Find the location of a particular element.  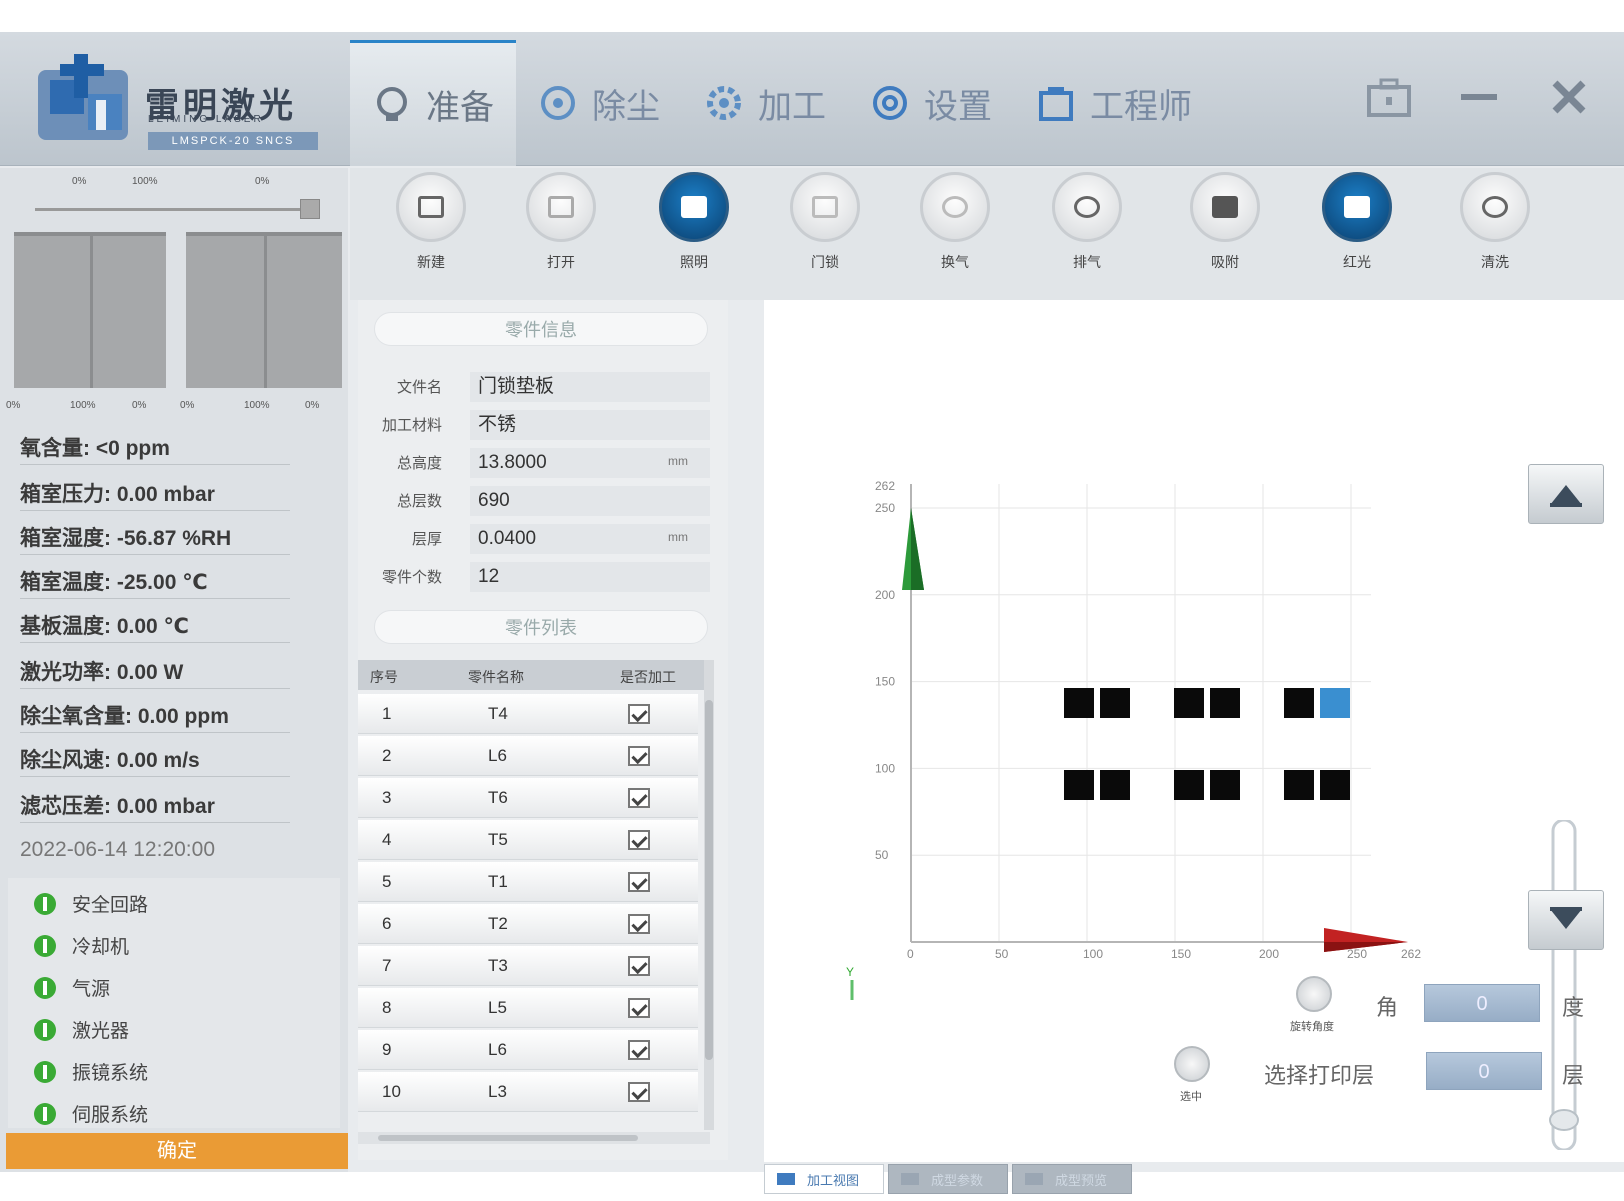

fan-icon is located at coordinates (955, 207).